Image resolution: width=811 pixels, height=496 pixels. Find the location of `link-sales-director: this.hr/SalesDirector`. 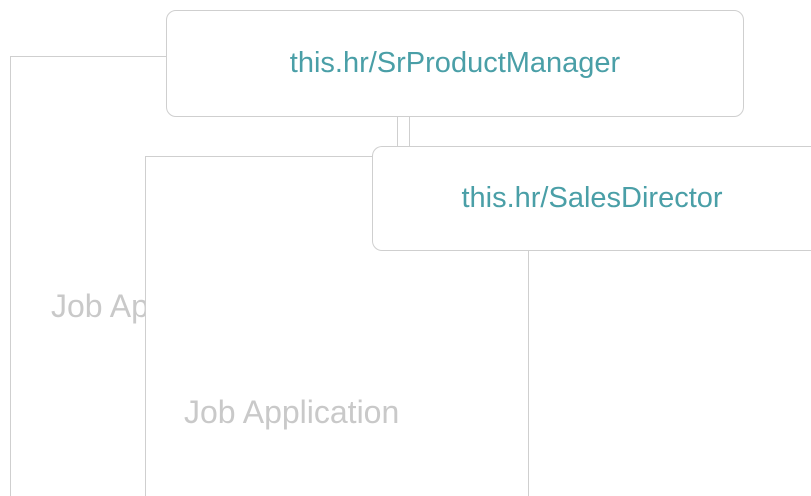

link-sales-director: this.hr/SalesDirector is located at coordinates (591, 198).